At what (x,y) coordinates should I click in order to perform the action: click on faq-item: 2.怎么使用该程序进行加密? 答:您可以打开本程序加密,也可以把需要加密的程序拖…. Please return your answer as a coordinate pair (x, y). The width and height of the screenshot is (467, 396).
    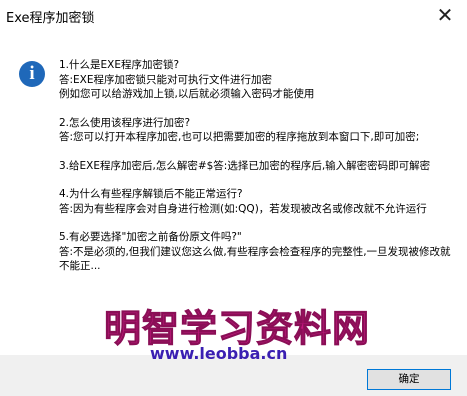
    Looking at the image, I should click on (257, 130).